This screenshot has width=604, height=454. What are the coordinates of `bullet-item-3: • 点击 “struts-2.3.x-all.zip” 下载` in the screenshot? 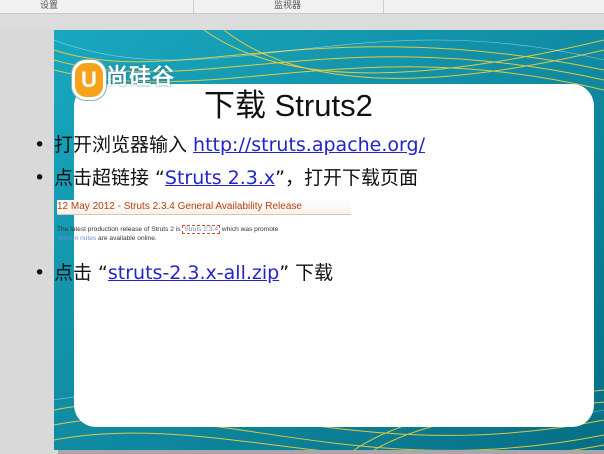 It's located at (183, 271).